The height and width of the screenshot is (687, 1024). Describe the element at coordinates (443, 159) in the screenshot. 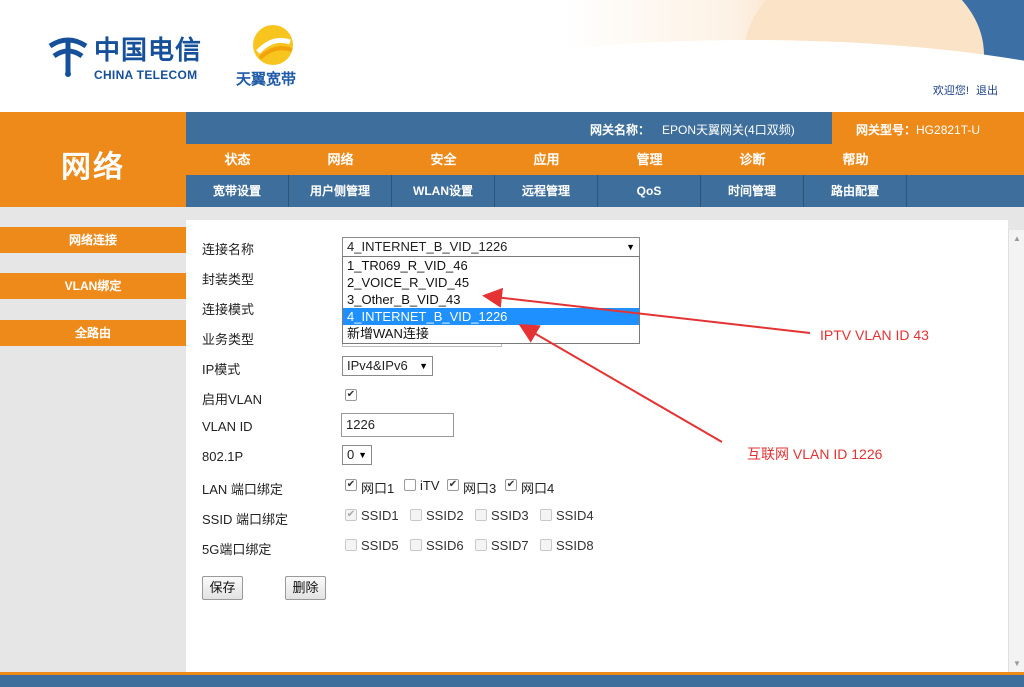

I see `main-nav-security: 安全` at that location.